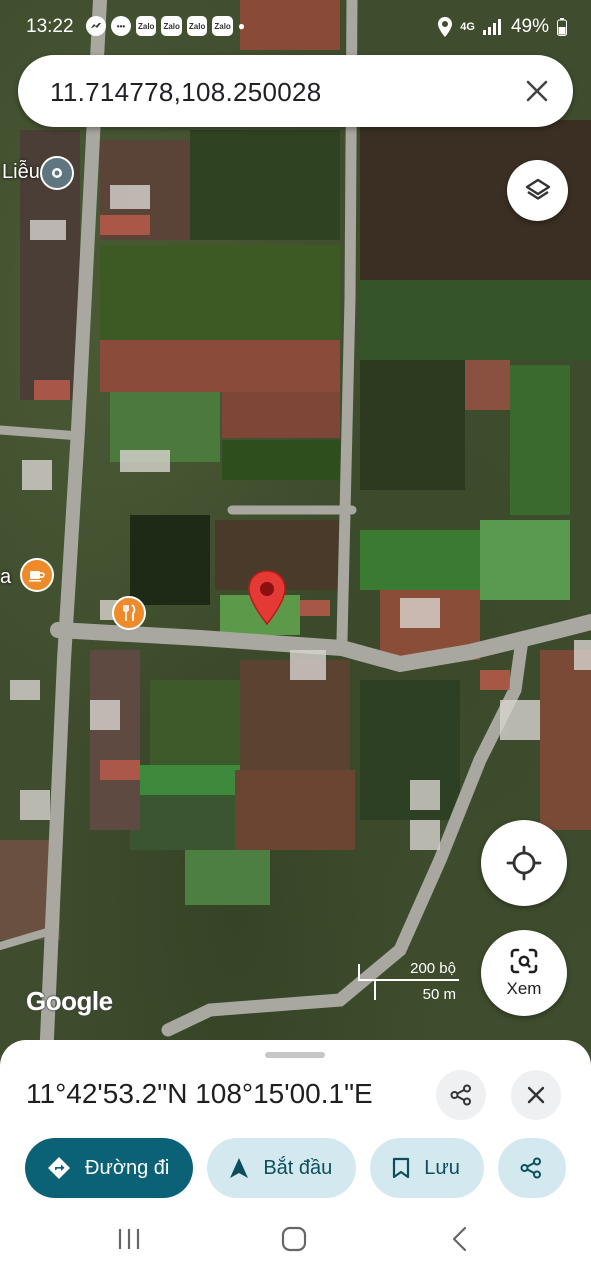  Describe the element at coordinates (529, 26) in the screenshot. I see `battery-percent: 49%` at that location.